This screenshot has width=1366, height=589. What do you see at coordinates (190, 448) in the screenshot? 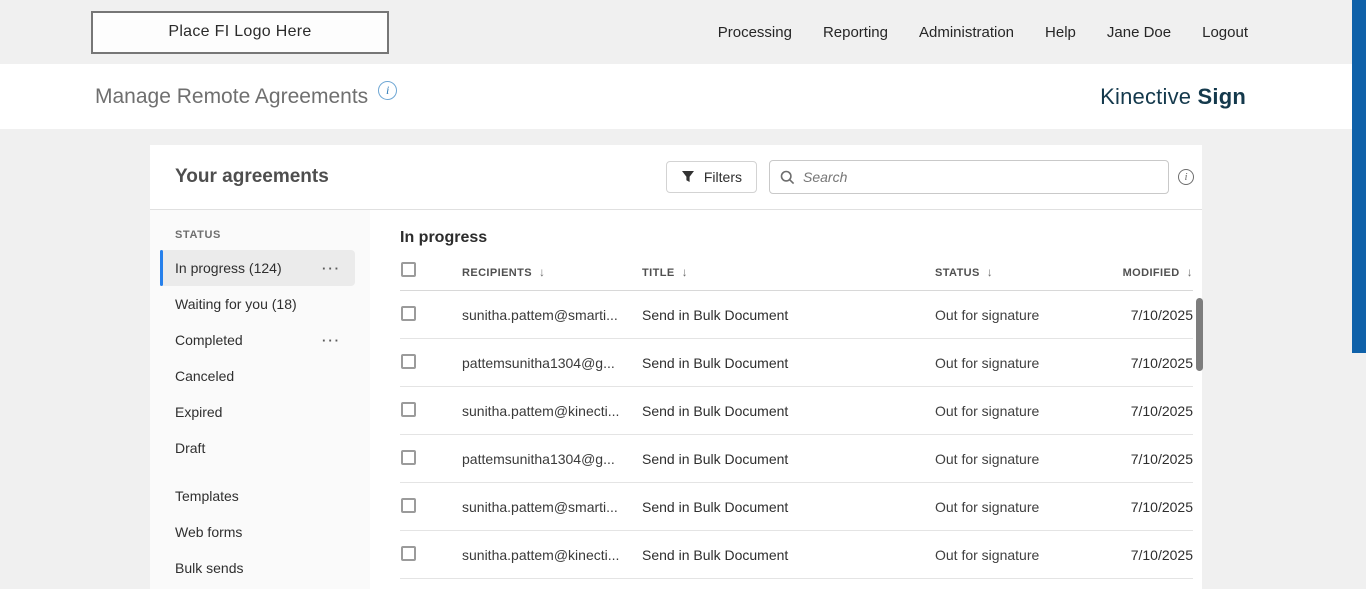
I see `sidebar-item-label: Draft` at bounding box center [190, 448].